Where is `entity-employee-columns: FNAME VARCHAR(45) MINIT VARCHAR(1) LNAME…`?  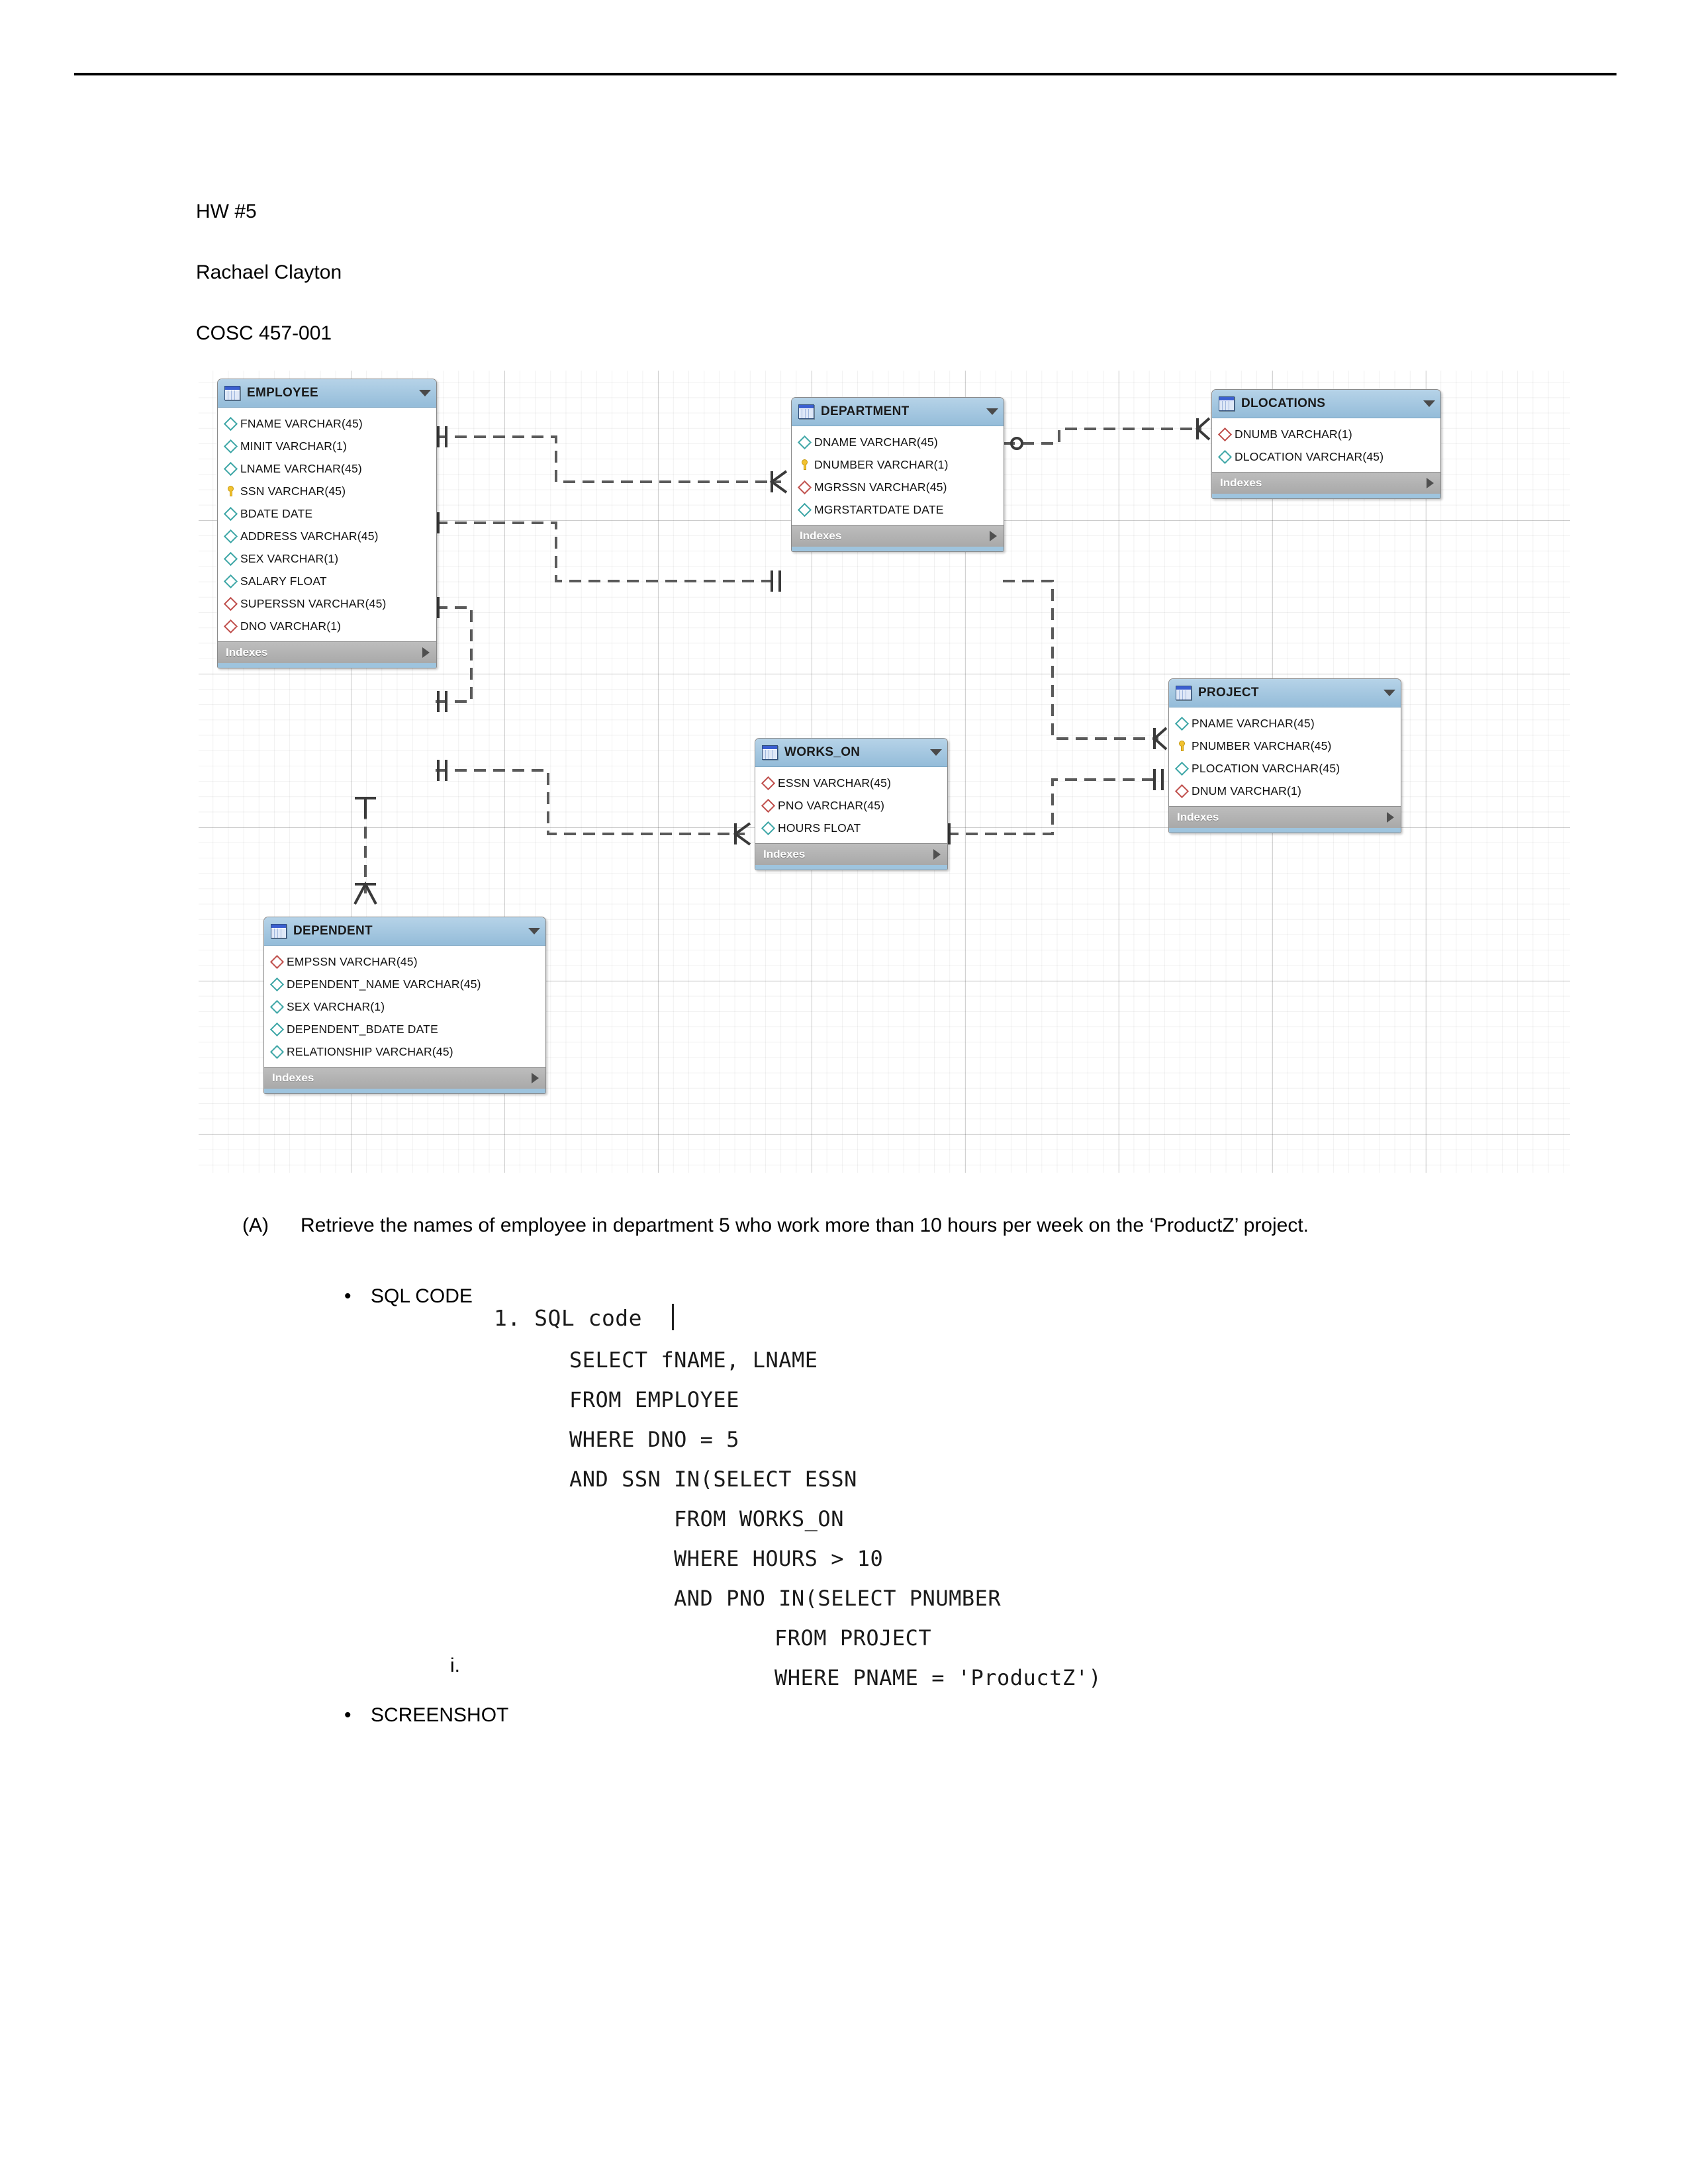 entity-employee-columns: FNAME VARCHAR(45) MINIT VARCHAR(1) LNAME… is located at coordinates (327, 524).